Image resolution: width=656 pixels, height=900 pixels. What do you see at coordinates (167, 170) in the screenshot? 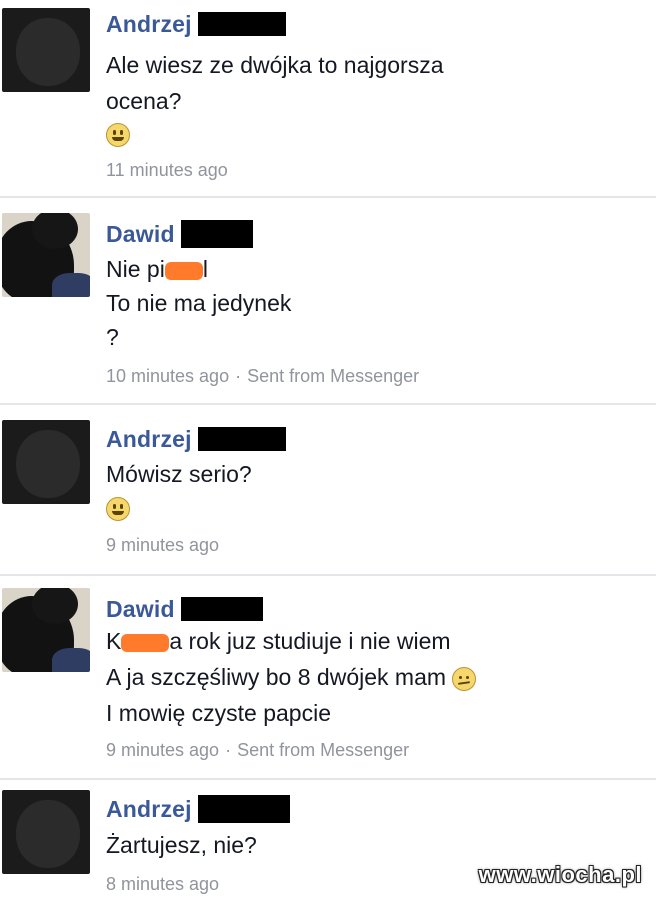
I see `timestamp: 11 minutes ago` at bounding box center [167, 170].